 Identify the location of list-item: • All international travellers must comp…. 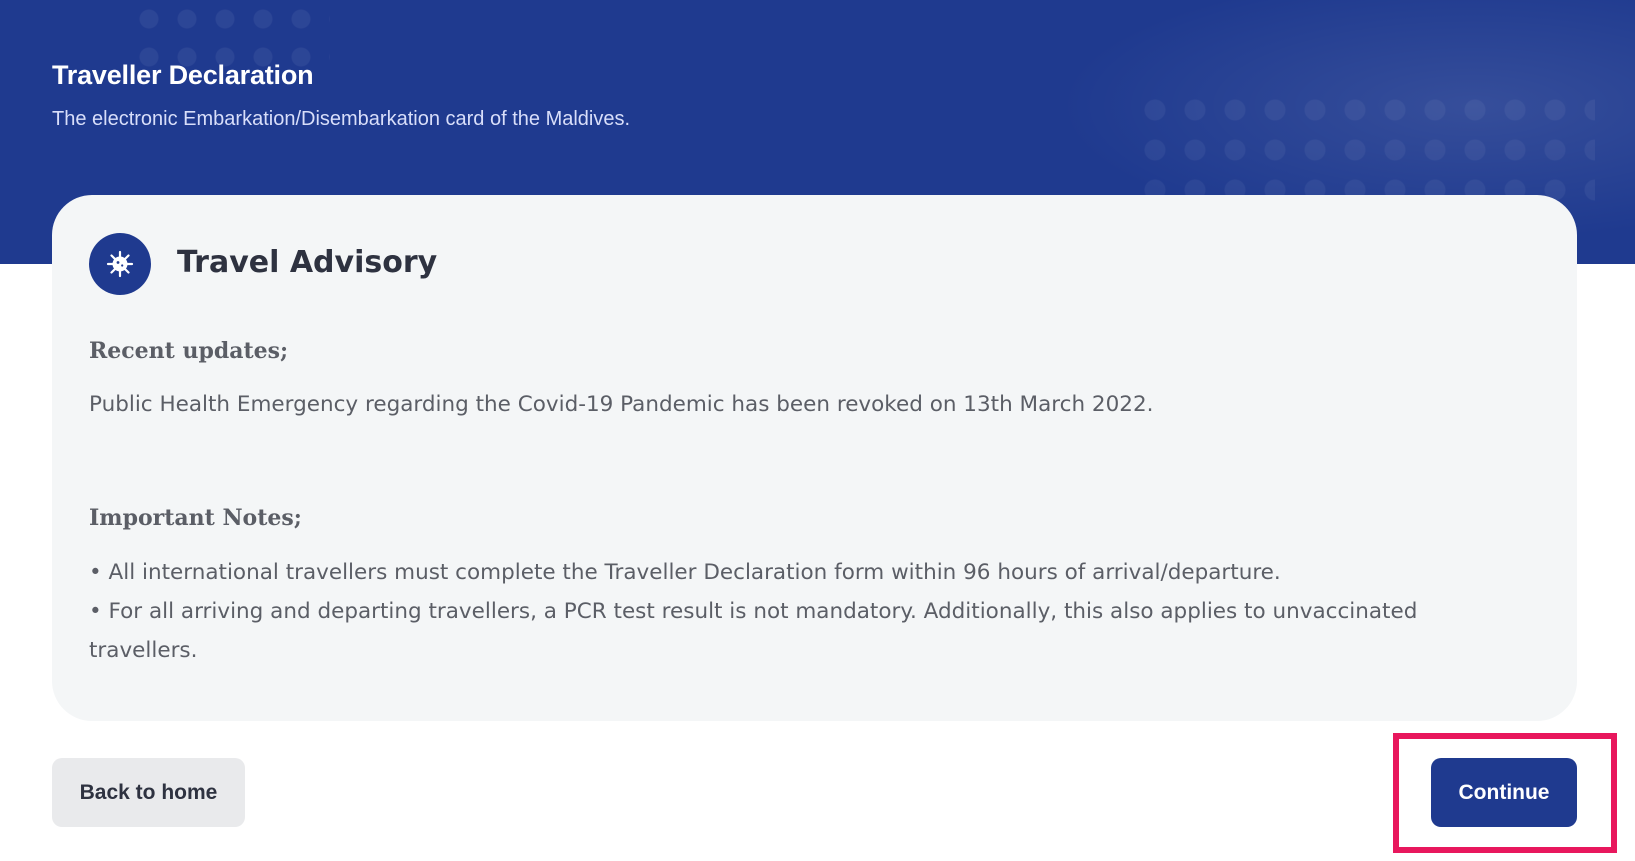
(685, 572).